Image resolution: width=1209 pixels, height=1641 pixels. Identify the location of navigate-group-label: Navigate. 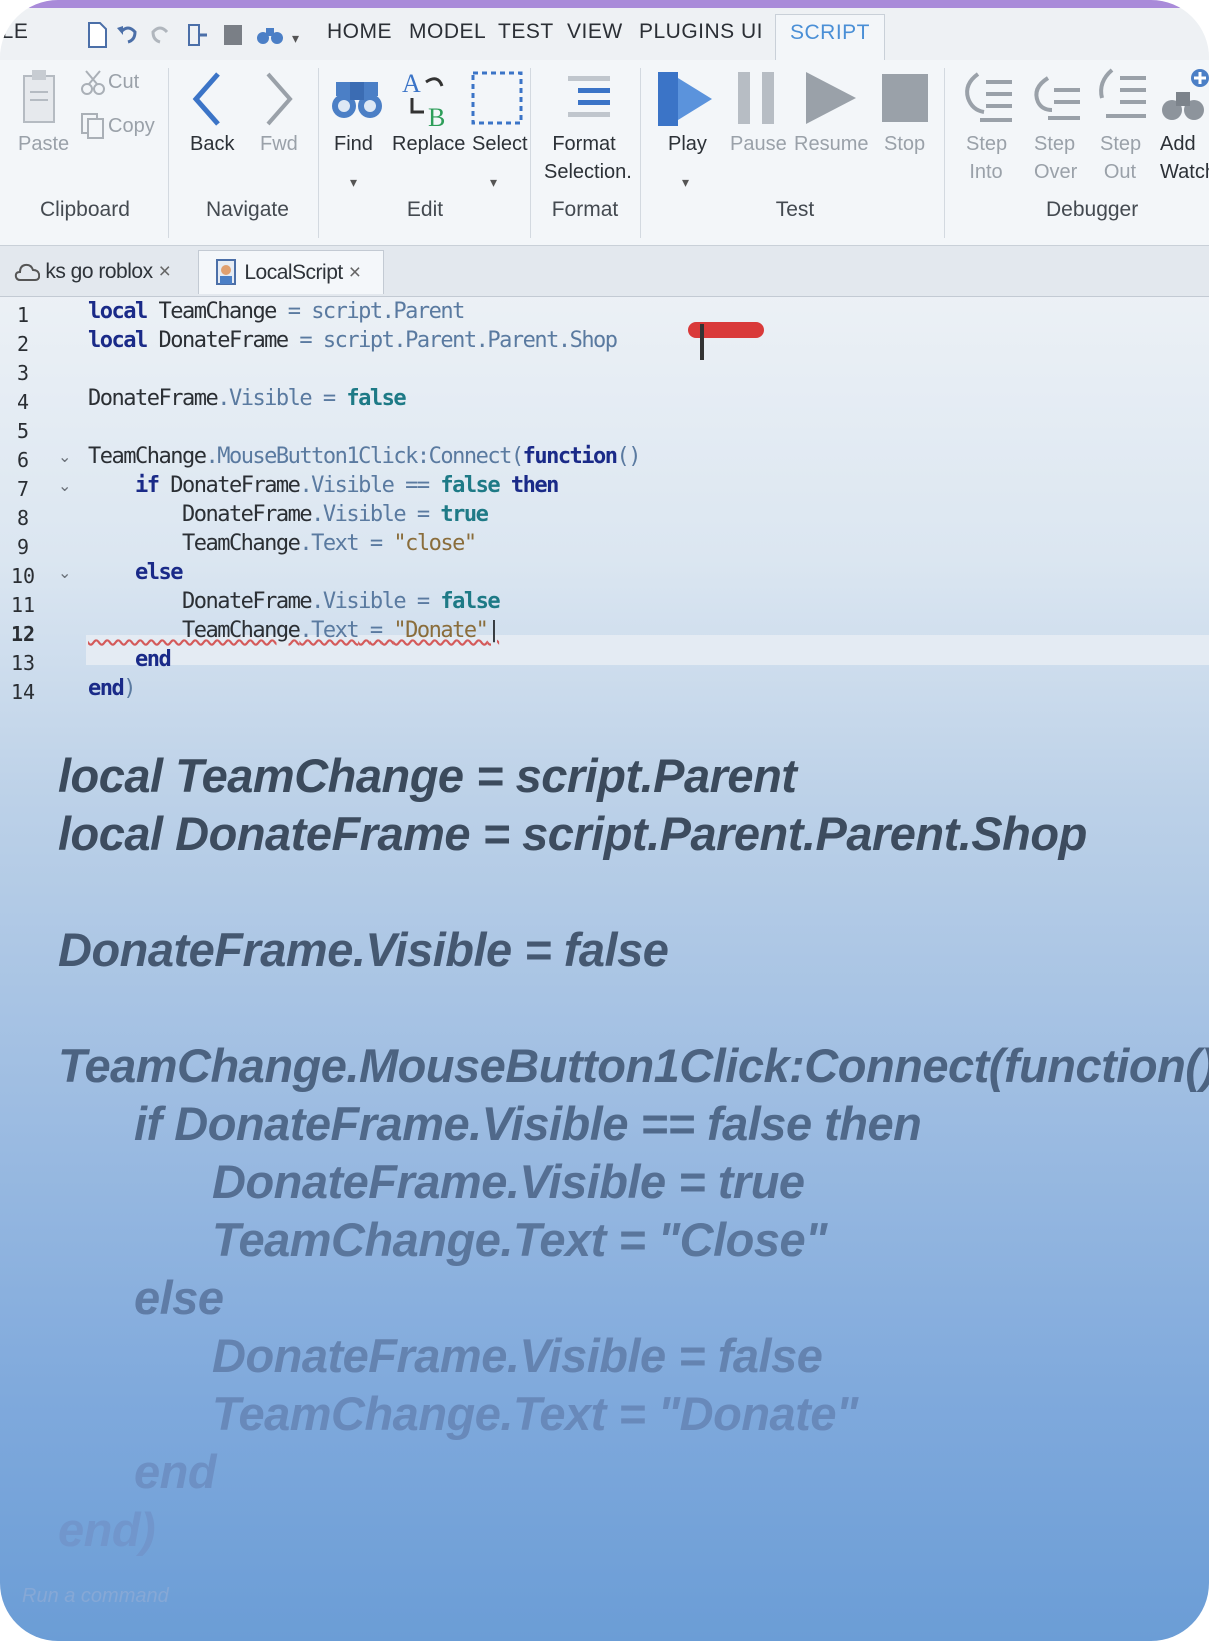
(247, 209).